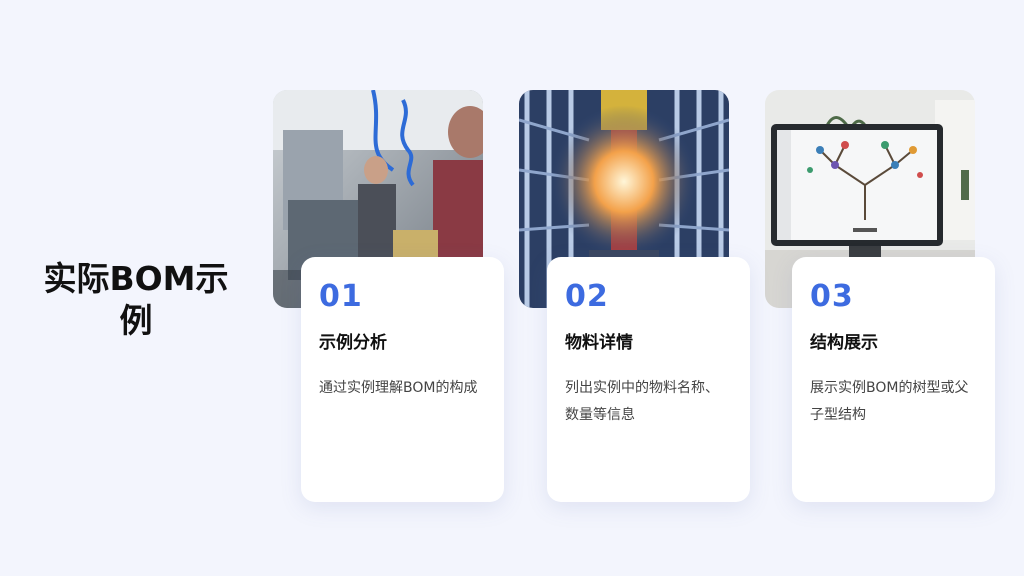 The height and width of the screenshot is (576, 1024). Describe the element at coordinates (599, 343) in the screenshot. I see `step-heading: 物料详情` at that location.